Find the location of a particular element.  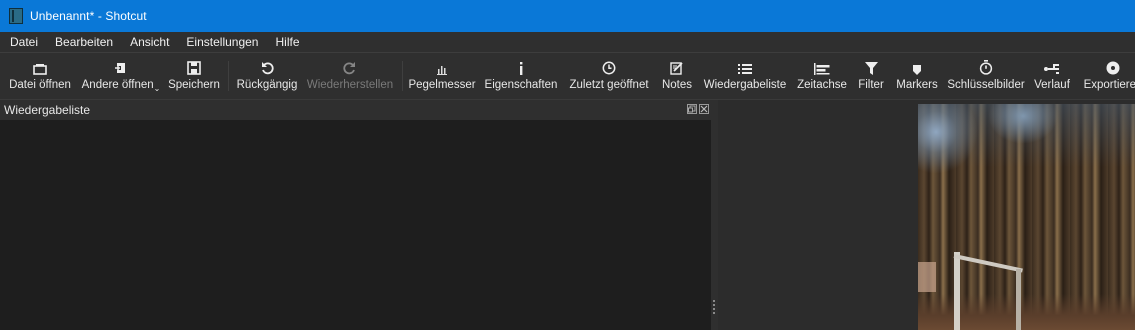

playlist-panel-title: Wiedergabeliste is located at coordinates (47, 110).